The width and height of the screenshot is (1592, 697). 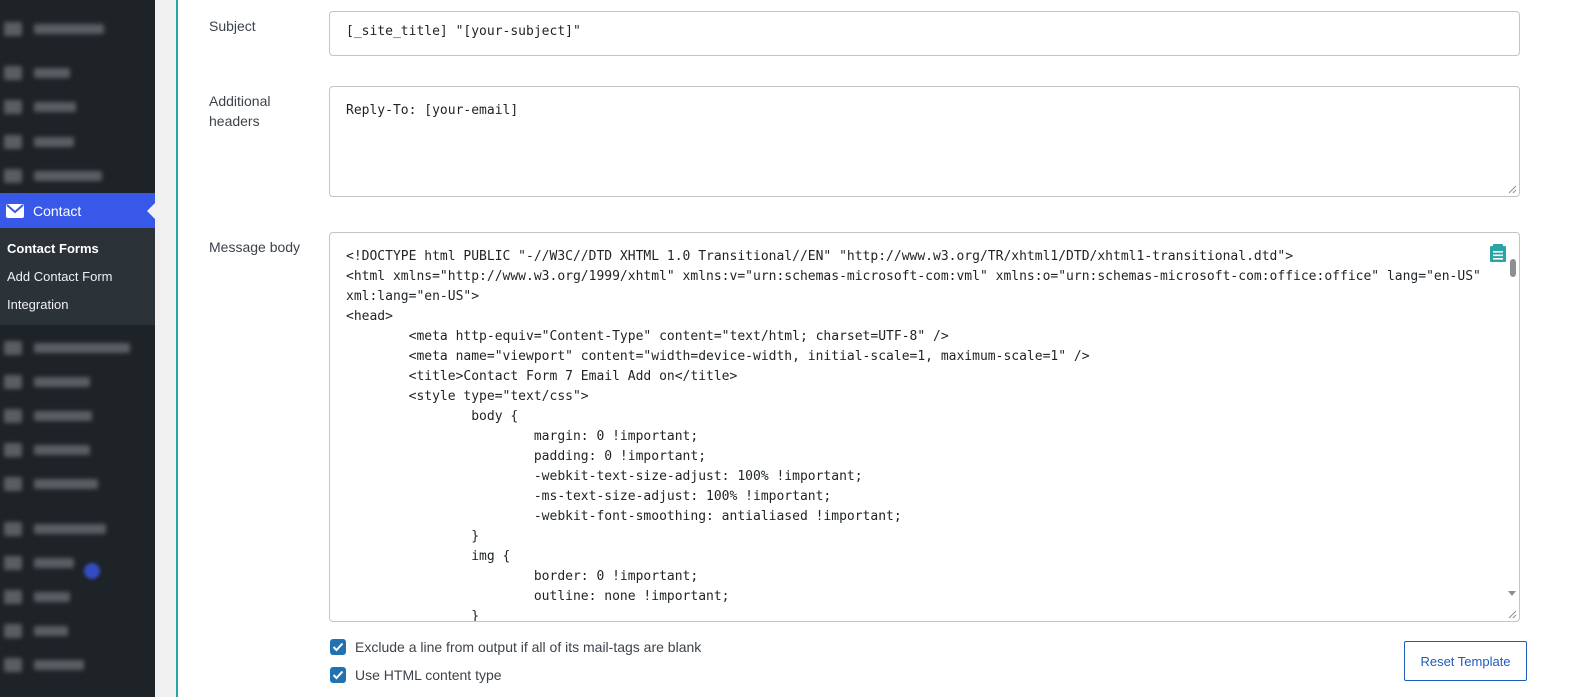 I want to click on reset-template-button: Reset Template, so click(x=1465, y=661).